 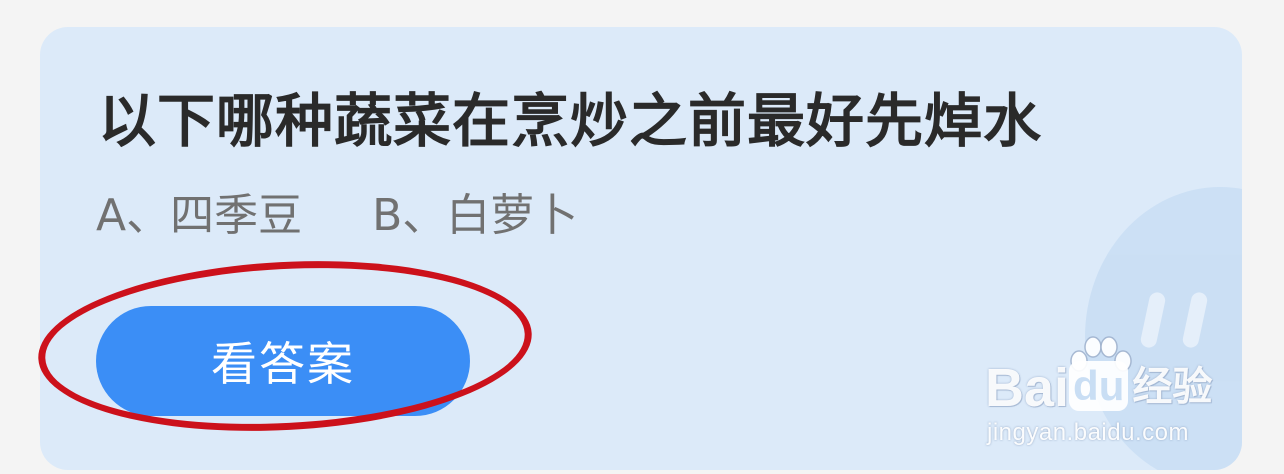 I want to click on mascot-right-eye, so click(x=1195, y=320).